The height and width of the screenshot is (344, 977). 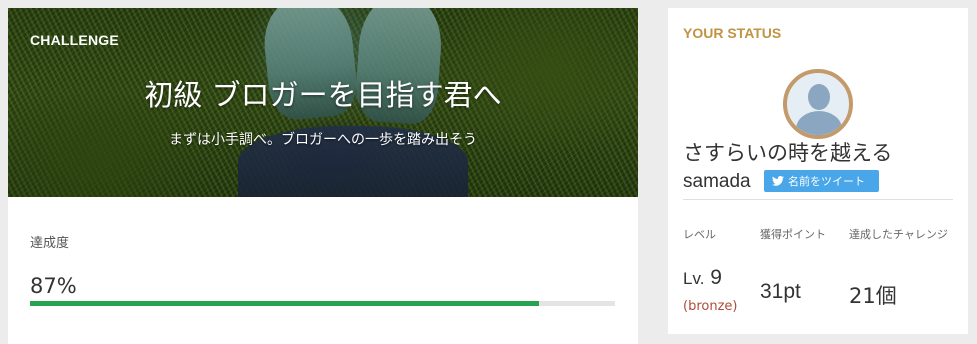 What do you see at coordinates (710, 306) in the screenshot?
I see `level-rank: (bronze)` at bounding box center [710, 306].